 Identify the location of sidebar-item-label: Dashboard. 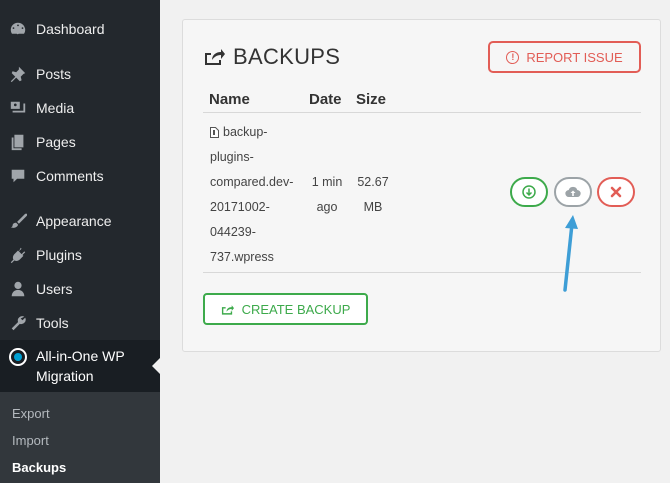
(70, 29).